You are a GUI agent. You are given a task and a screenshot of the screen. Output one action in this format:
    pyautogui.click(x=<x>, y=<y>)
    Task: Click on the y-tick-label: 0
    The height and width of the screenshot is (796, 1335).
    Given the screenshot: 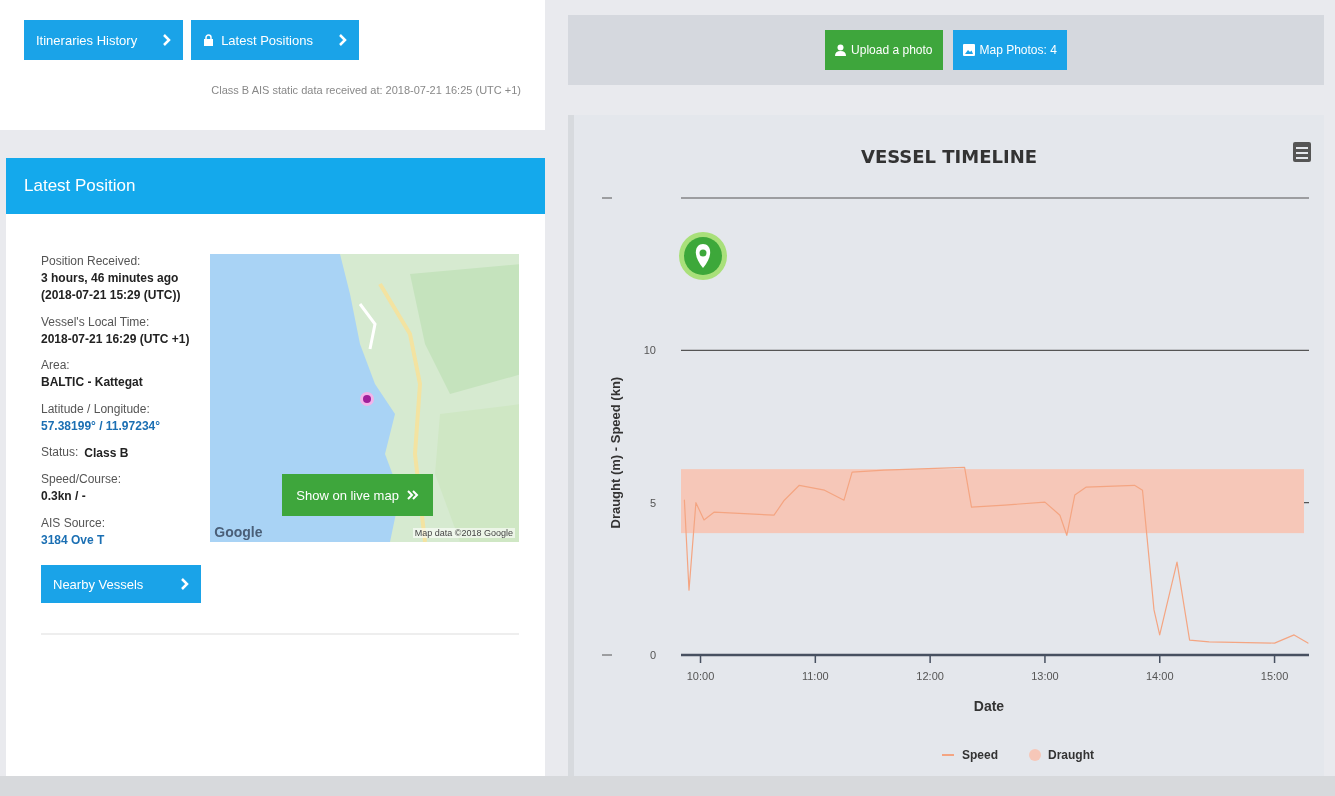 What is the action you would take?
    pyautogui.click(x=652, y=655)
    